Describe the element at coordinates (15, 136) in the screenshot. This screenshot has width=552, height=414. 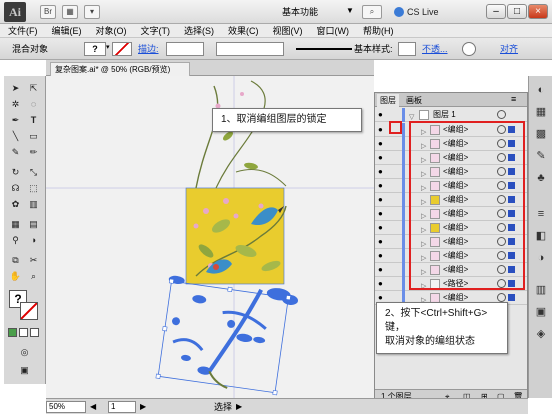
I see `line-tool-icon: ╲` at that location.